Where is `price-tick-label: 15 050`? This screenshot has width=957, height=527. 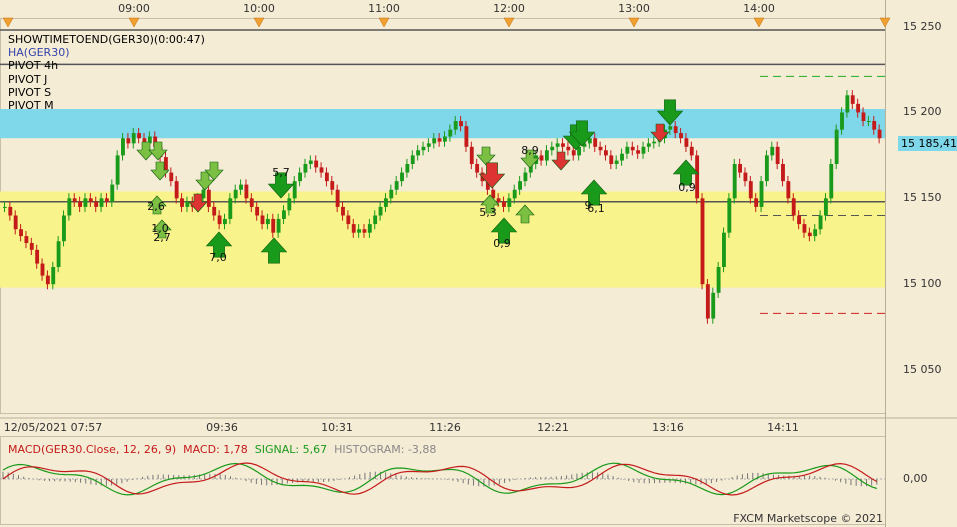
price-tick-label: 15 050 is located at coordinates (922, 370).